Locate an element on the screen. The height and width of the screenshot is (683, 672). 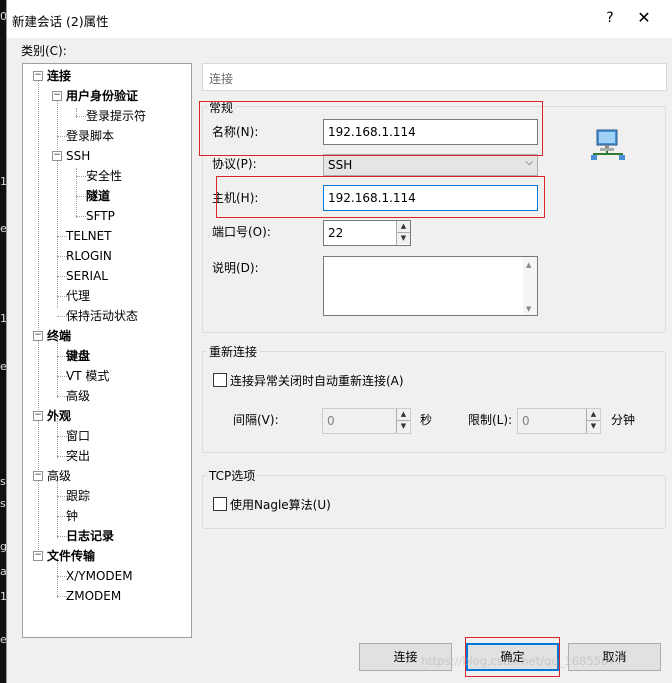
title-bar: 新建会话 (2)属性 ? ✕ is located at coordinates (339, 19).